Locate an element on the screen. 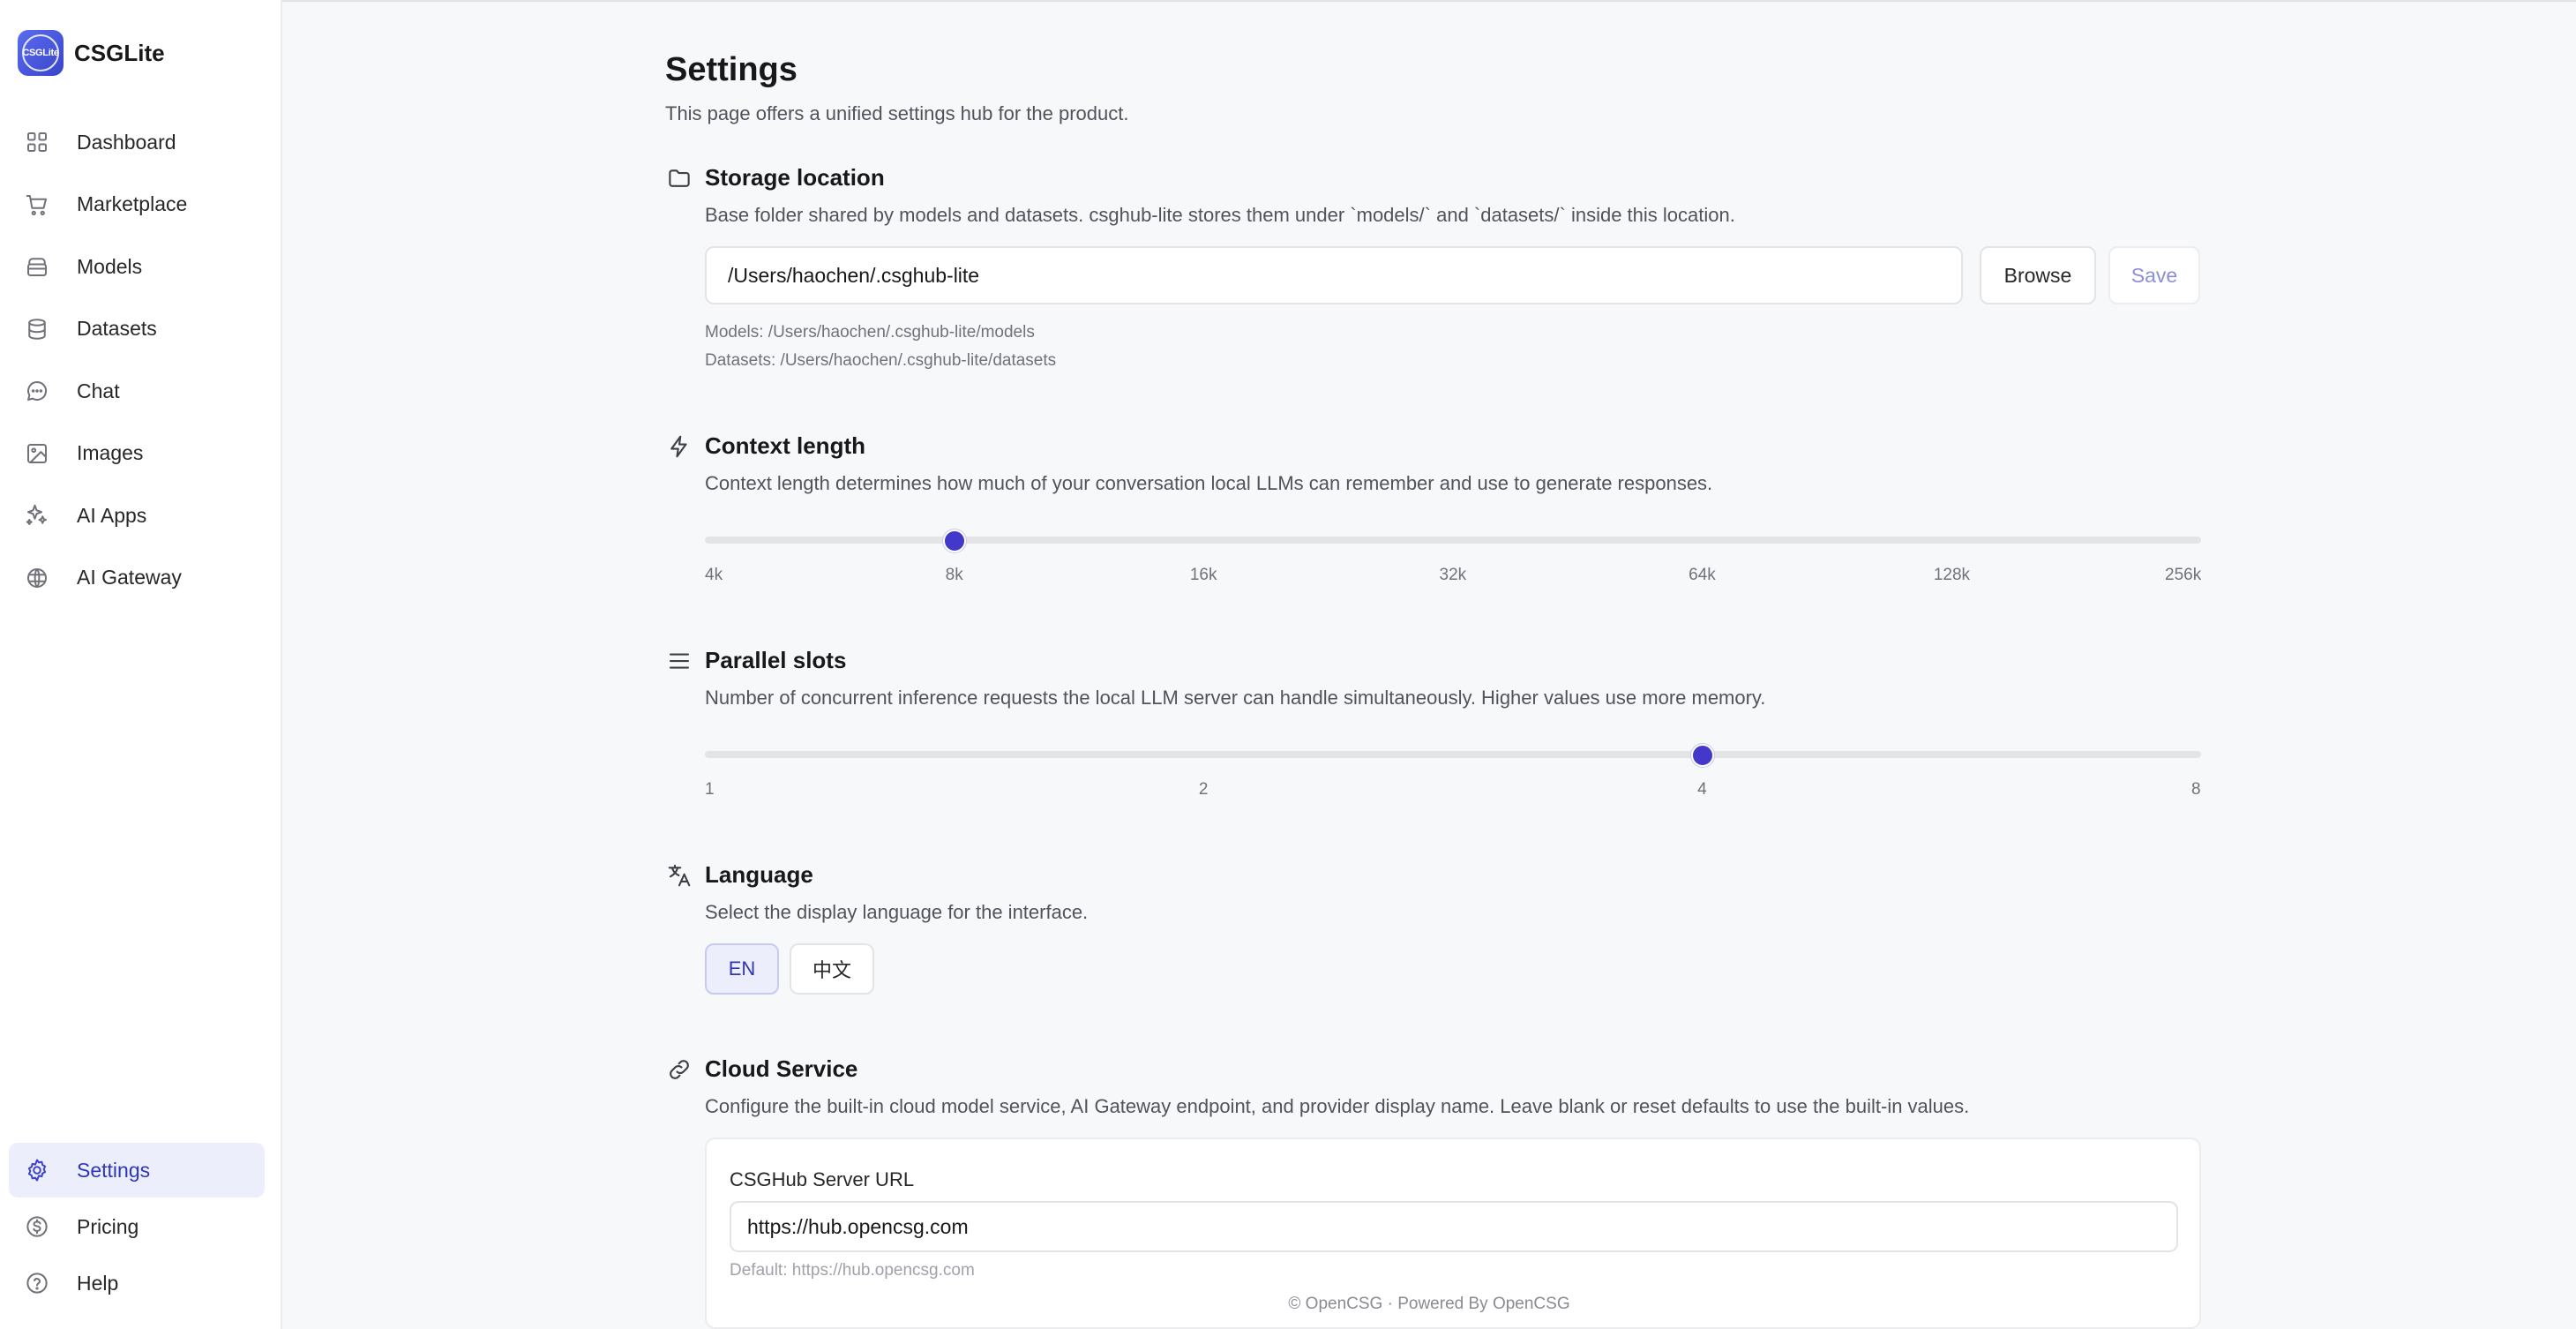  image-icon is located at coordinates (37, 453).